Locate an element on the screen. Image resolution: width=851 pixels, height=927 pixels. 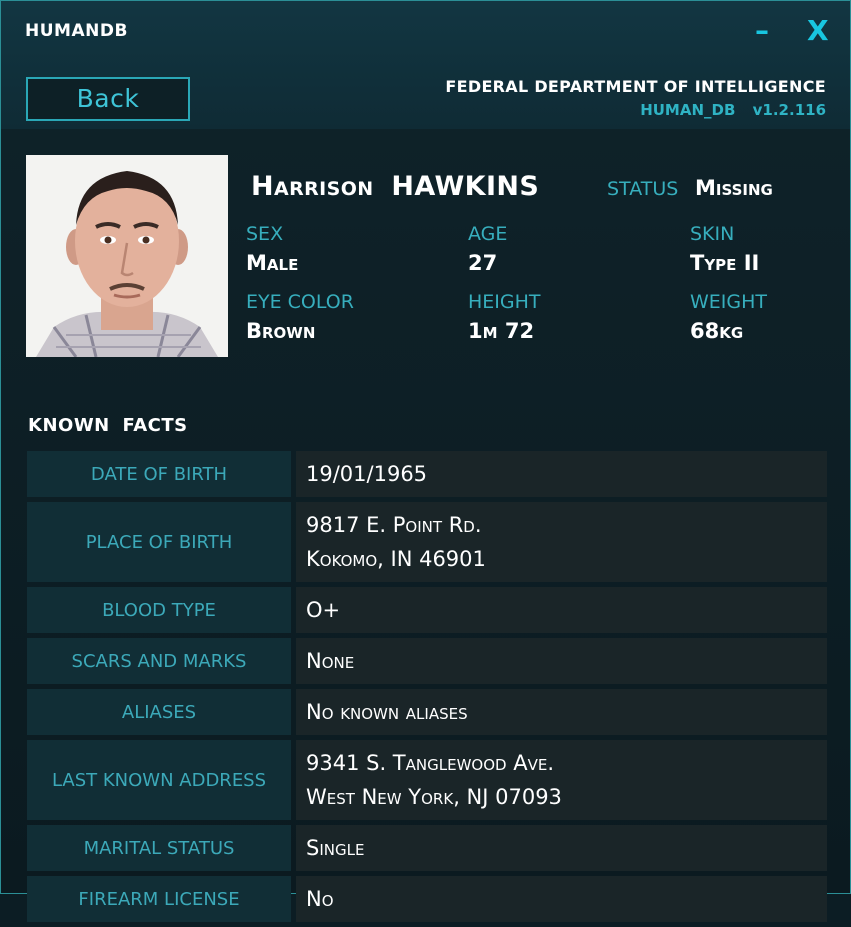
version-label: v1.2.116 is located at coordinates (789, 110).